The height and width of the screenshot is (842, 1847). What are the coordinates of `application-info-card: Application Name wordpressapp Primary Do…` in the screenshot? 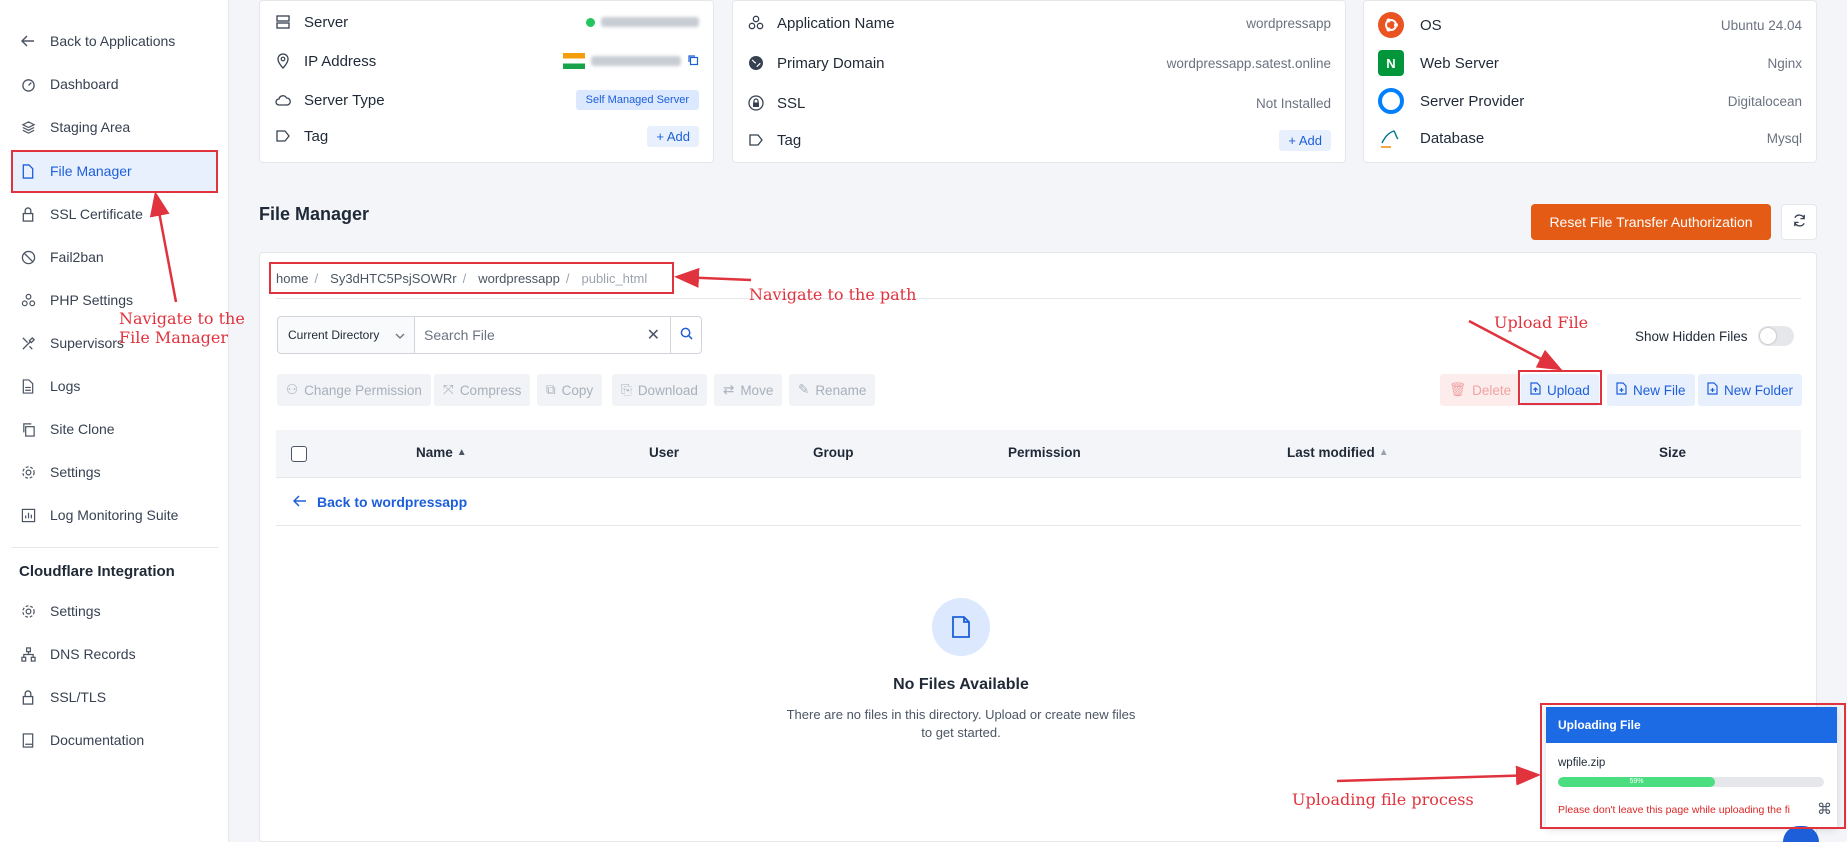 It's located at (1039, 81).